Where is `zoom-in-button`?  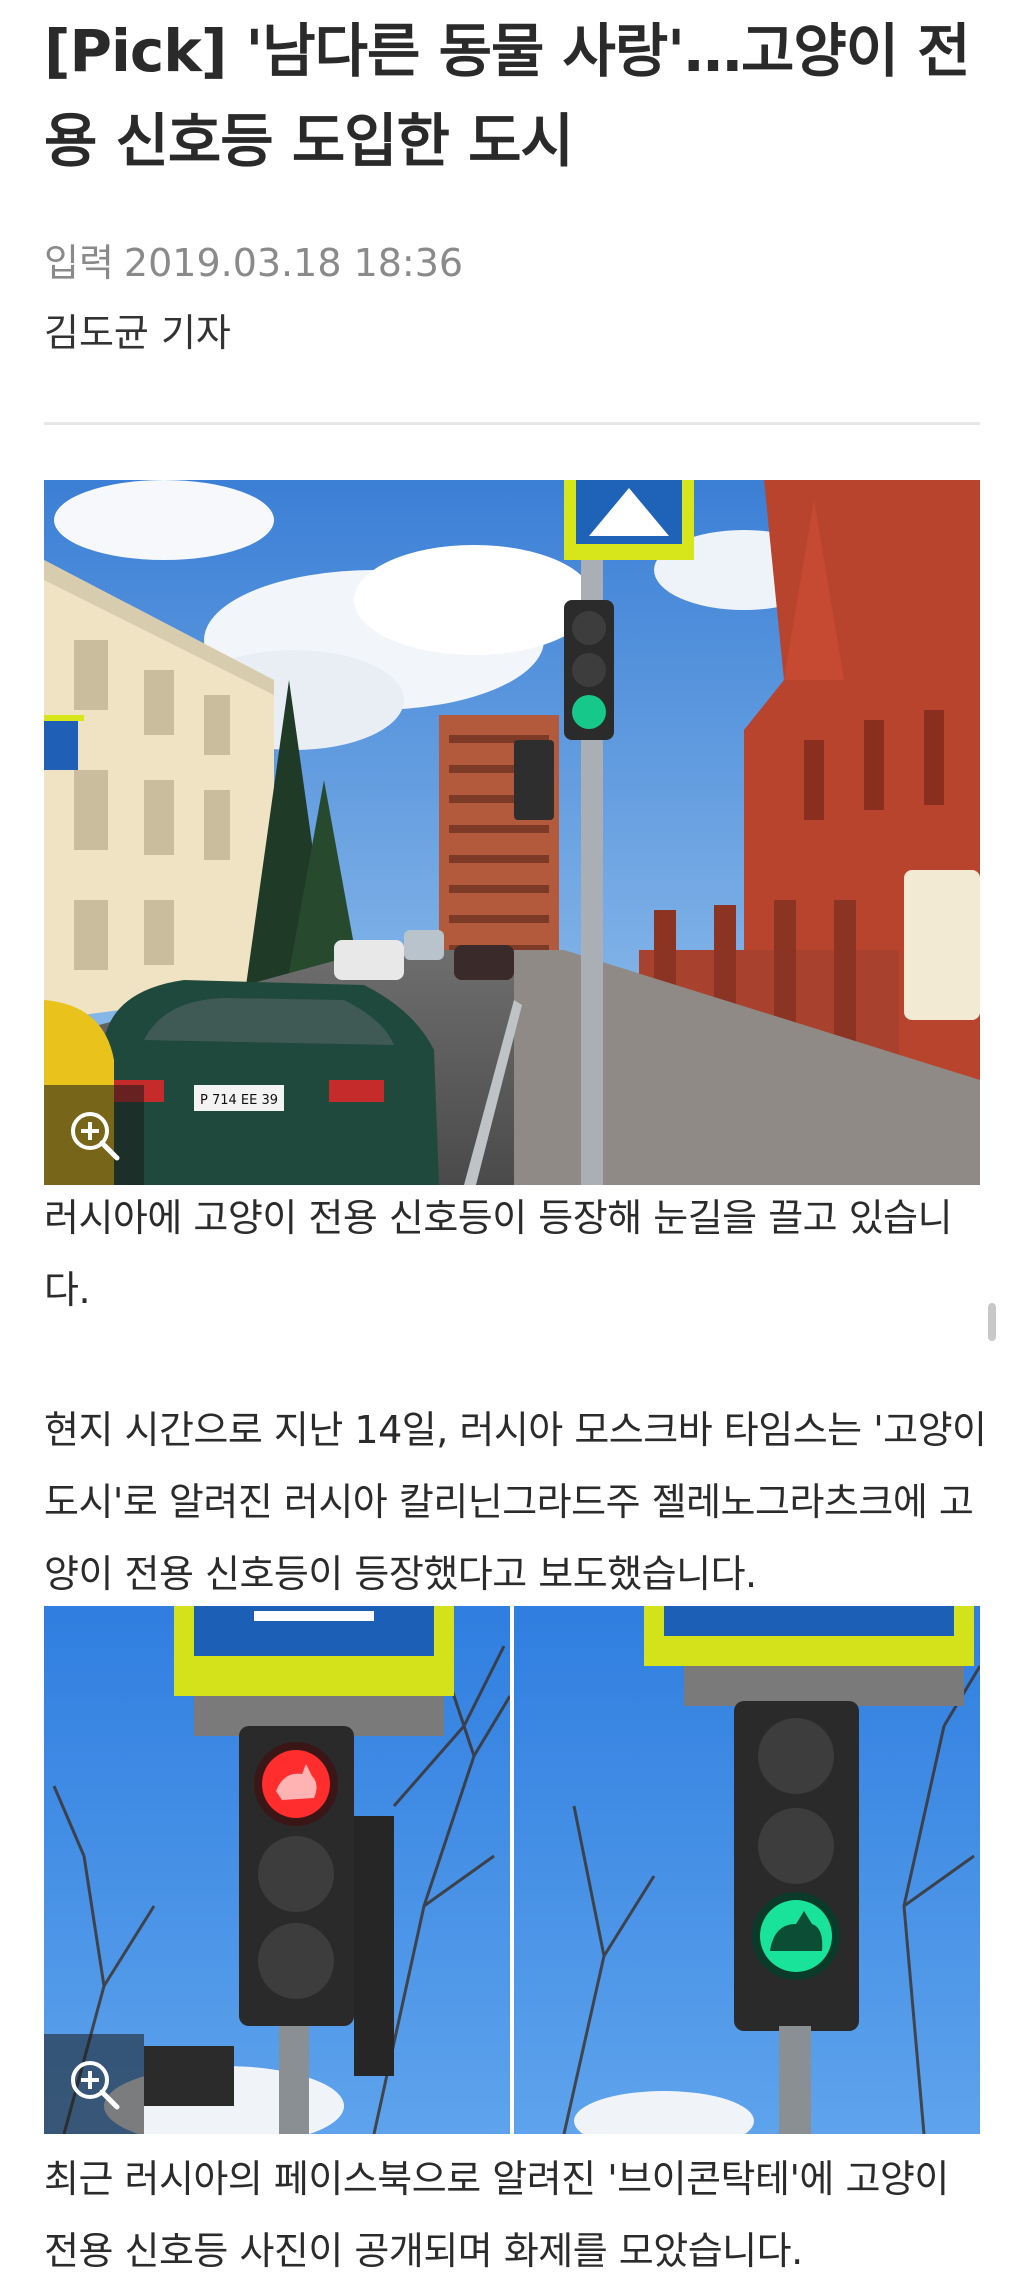
zoom-in-button is located at coordinates (94, 1135).